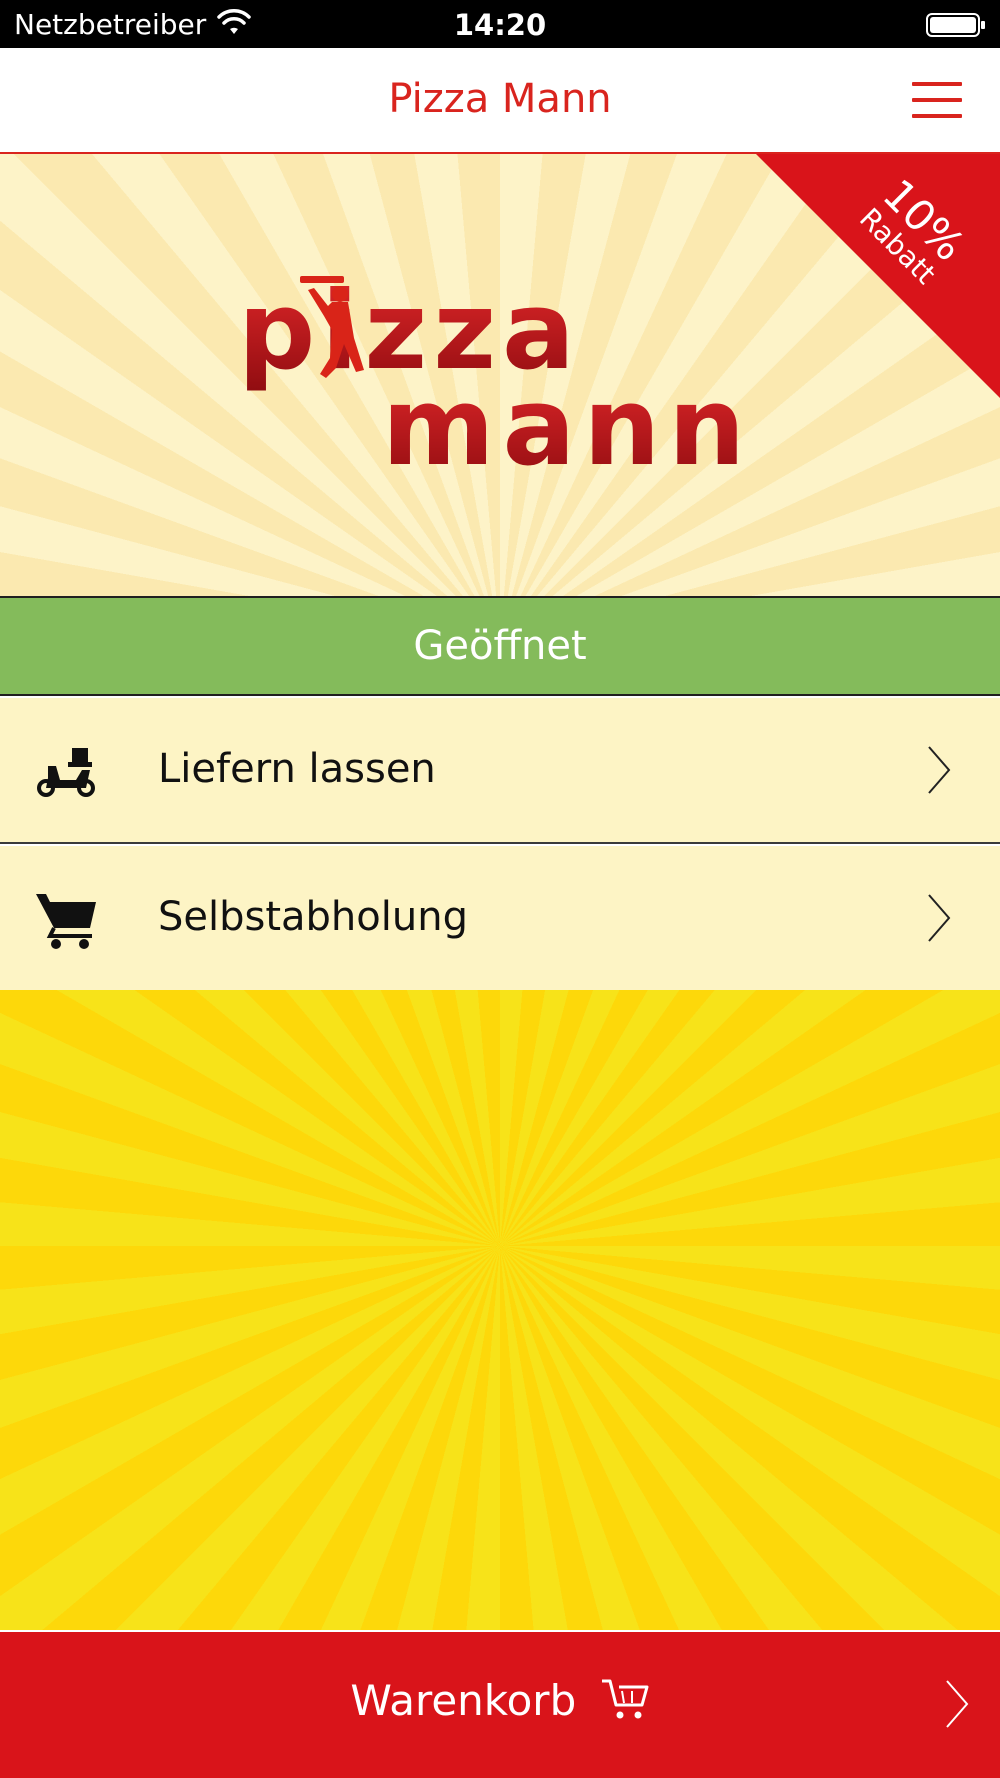 This screenshot has height=1778, width=1000. Describe the element at coordinates (878, 276) in the screenshot. I see `discount-ribbon: 10% Rabatt` at that location.